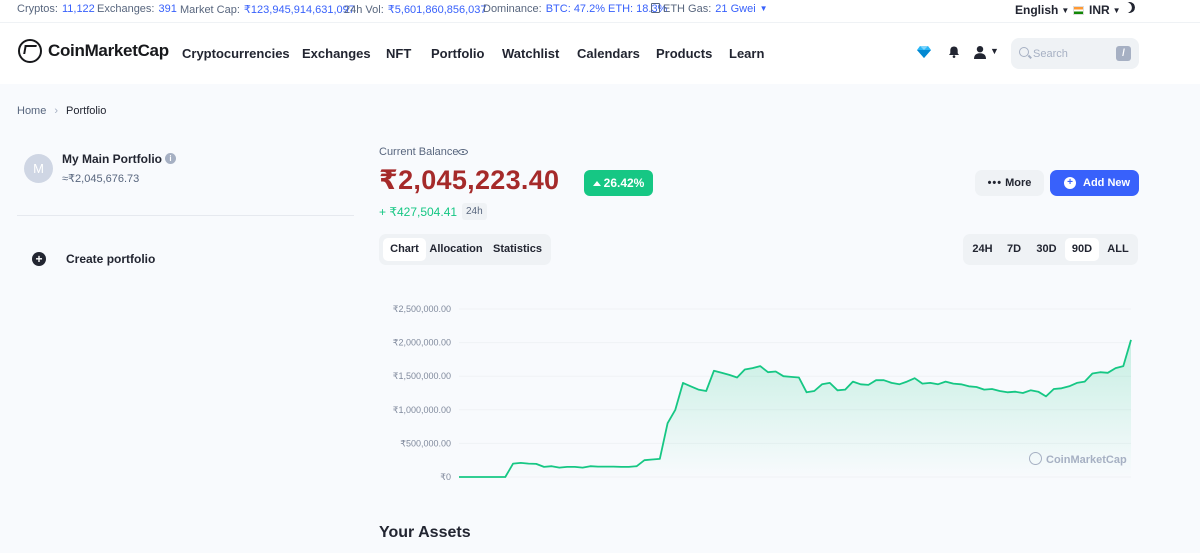  Describe the element at coordinates (456, 249) in the screenshot. I see `tab-allocation: Allocation` at that location.